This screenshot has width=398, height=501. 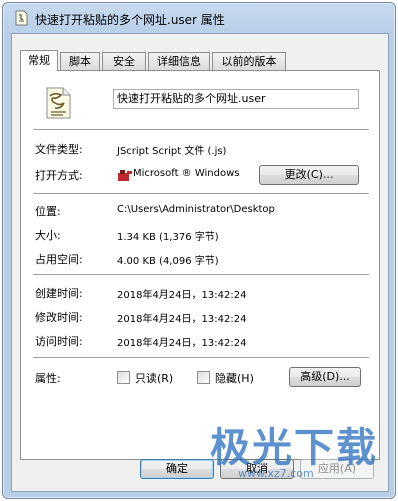 I want to click on file-name-input: 快速打开粘贴的多个网址.user, so click(x=236, y=99).